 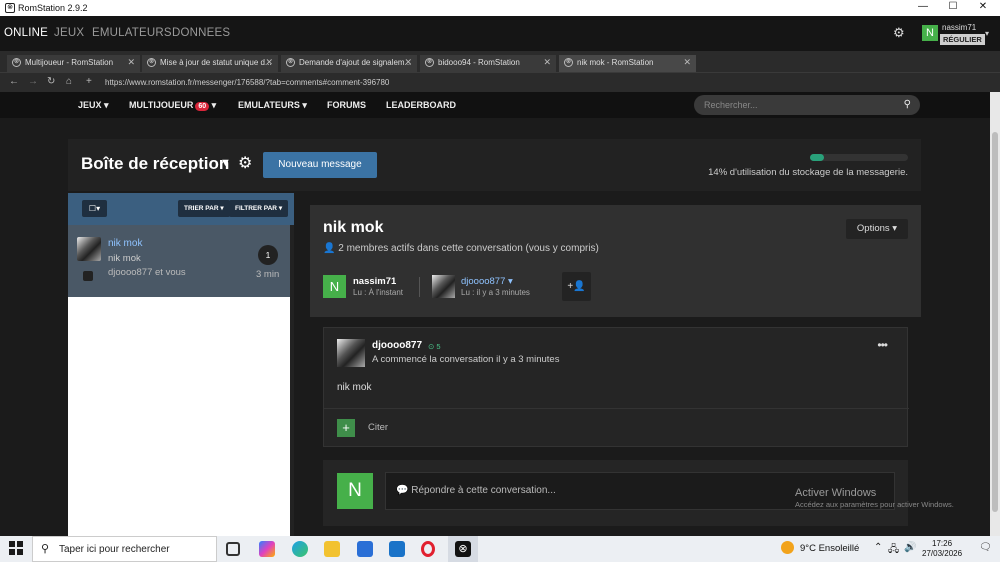 What do you see at coordinates (402, 490) in the screenshot?
I see `comment-icon: 💬` at bounding box center [402, 490].